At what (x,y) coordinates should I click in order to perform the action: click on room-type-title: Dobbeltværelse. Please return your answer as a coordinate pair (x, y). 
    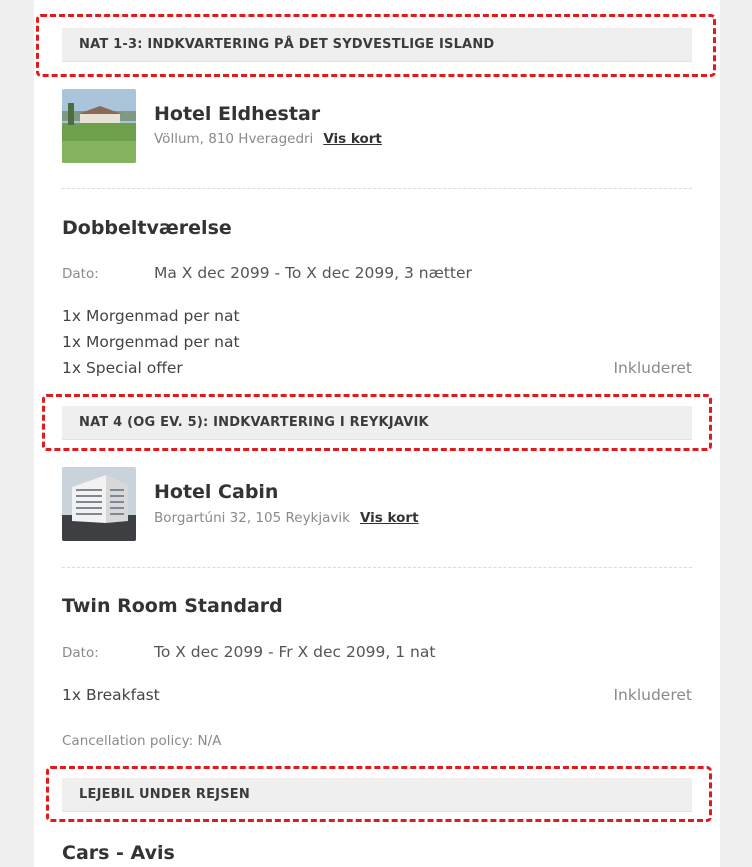
    Looking at the image, I should click on (147, 228).